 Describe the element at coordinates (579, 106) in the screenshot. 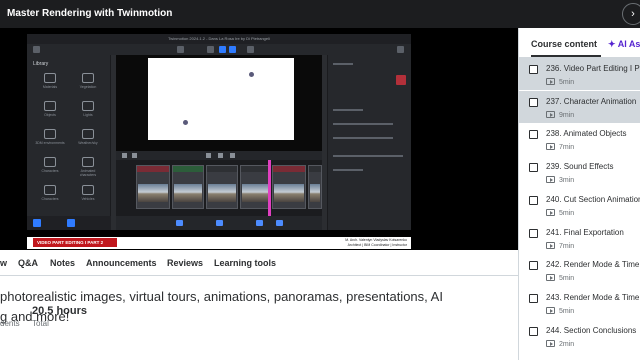

I see `lecture-item: 237. Character Animation 9min` at that location.